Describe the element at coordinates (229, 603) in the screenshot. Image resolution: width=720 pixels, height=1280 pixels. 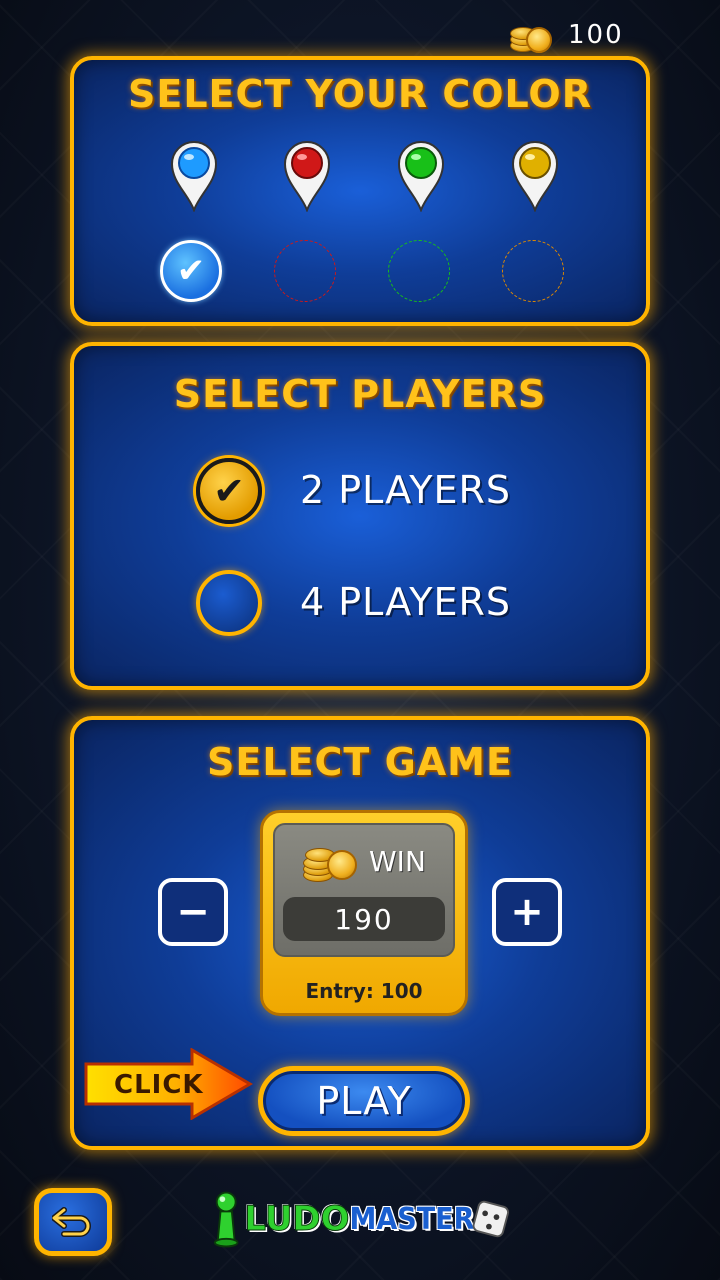
I see `four-players-radio` at that location.